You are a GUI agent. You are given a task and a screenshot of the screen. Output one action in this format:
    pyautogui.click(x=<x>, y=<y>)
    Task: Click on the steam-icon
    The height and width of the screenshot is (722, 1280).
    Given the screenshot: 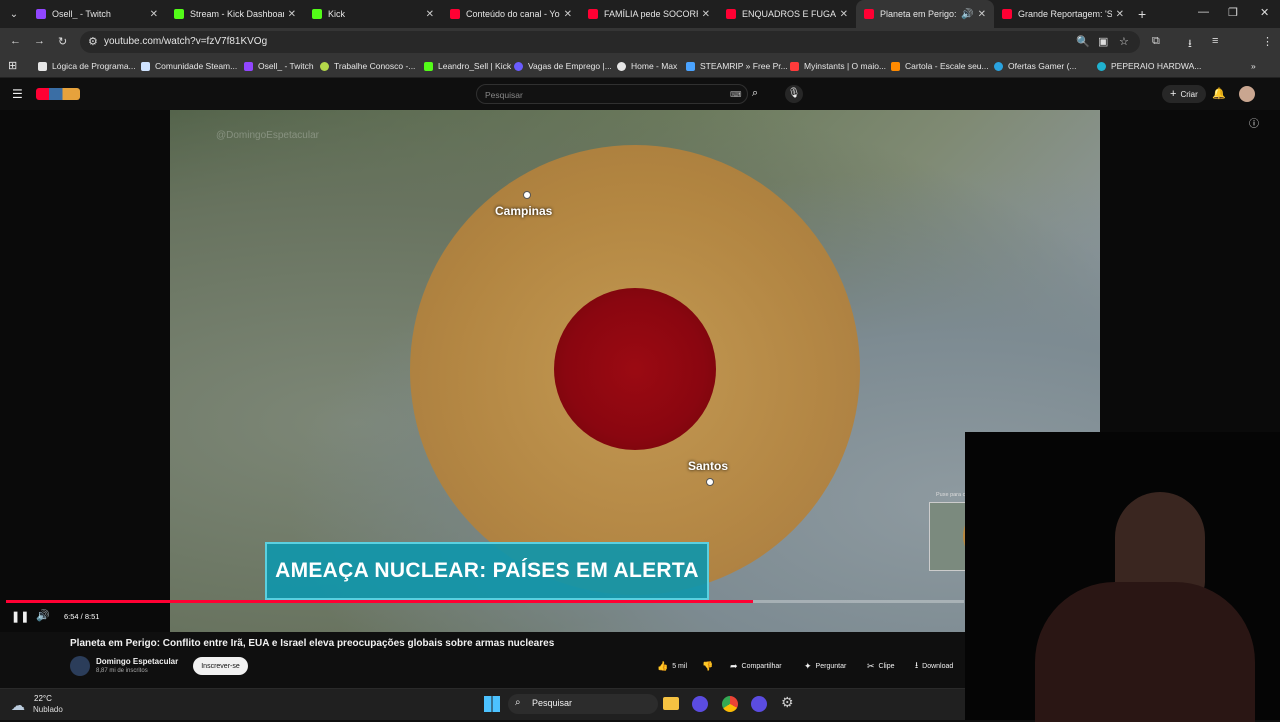 What is the action you would take?
    pyautogui.click(x=145, y=66)
    